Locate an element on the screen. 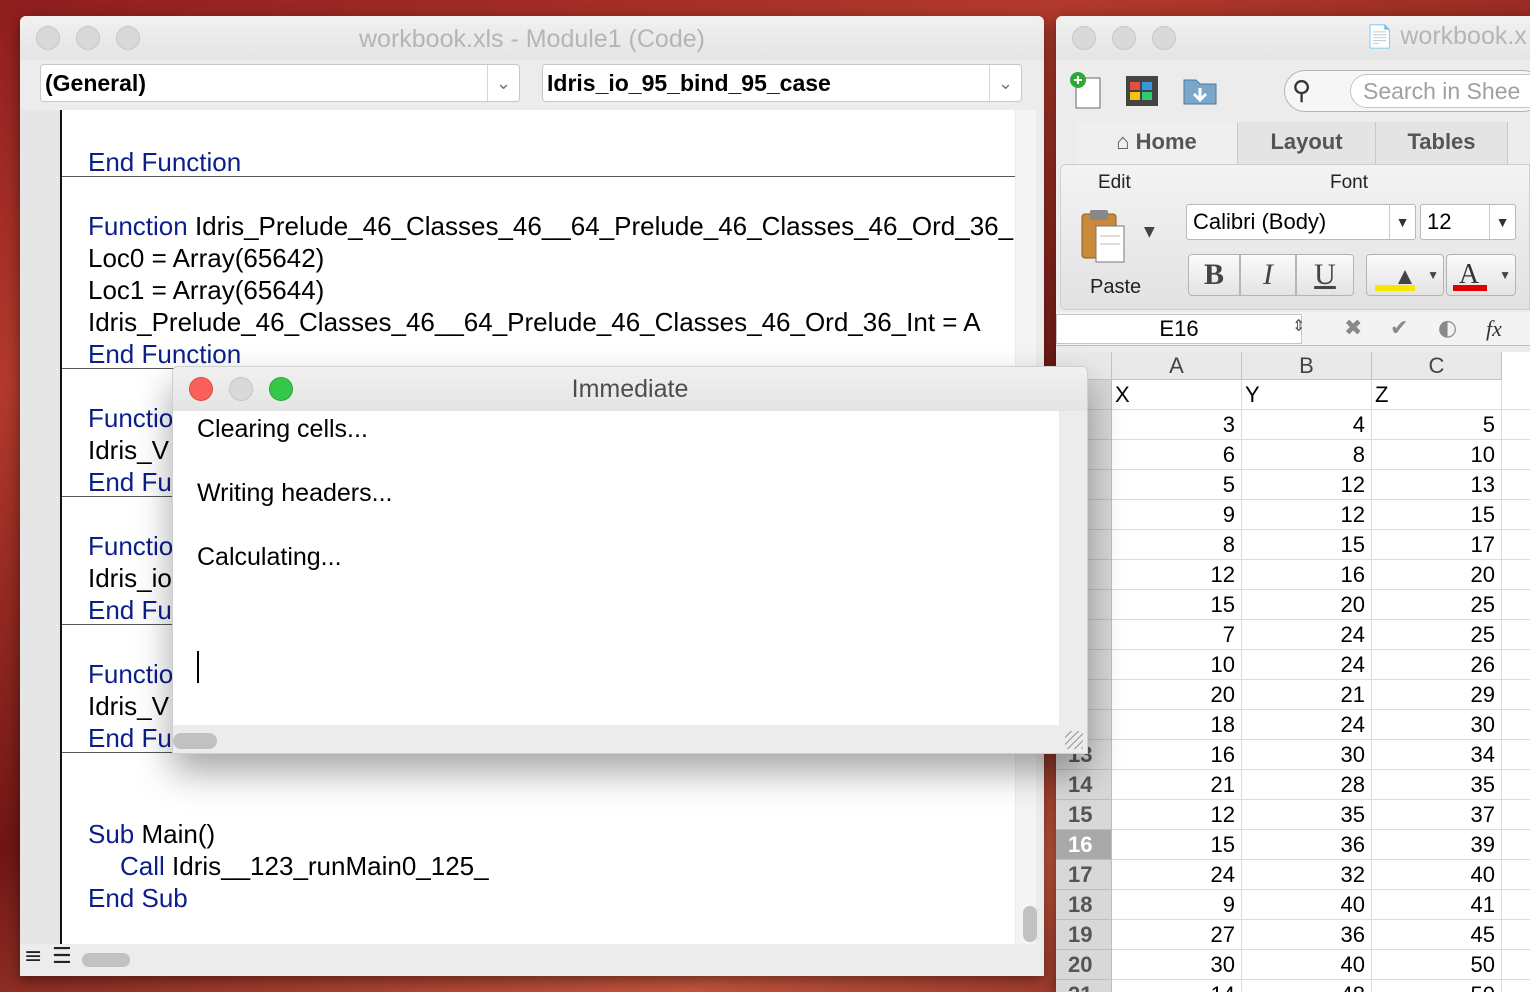 Image resolution: width=1530 pixels, height=992 pixels. search-icon: ⚲ is located at coordinates (1301, 91).